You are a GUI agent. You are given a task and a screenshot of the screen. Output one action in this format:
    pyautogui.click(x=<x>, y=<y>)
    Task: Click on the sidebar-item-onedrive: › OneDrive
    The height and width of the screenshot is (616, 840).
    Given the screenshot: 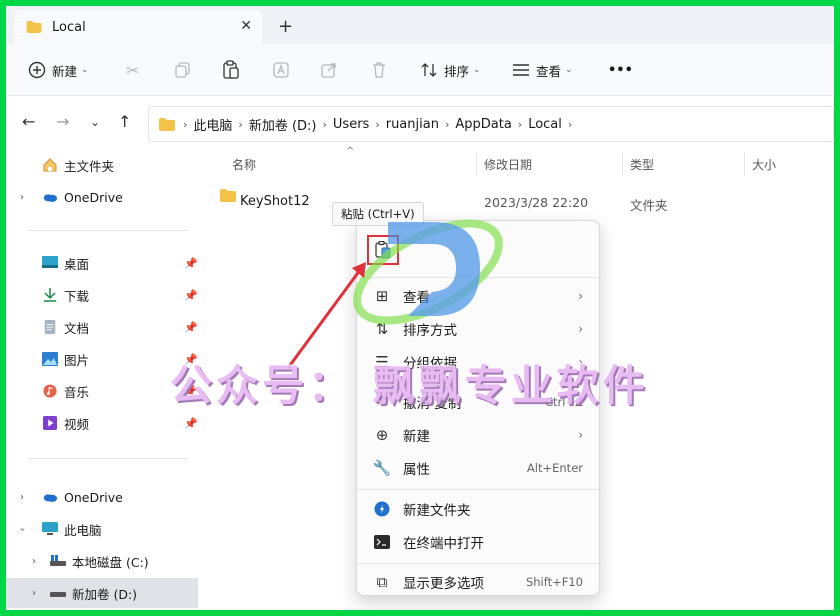 What is the action you would take?
    pyautogui.click(x=102, y=197)
    